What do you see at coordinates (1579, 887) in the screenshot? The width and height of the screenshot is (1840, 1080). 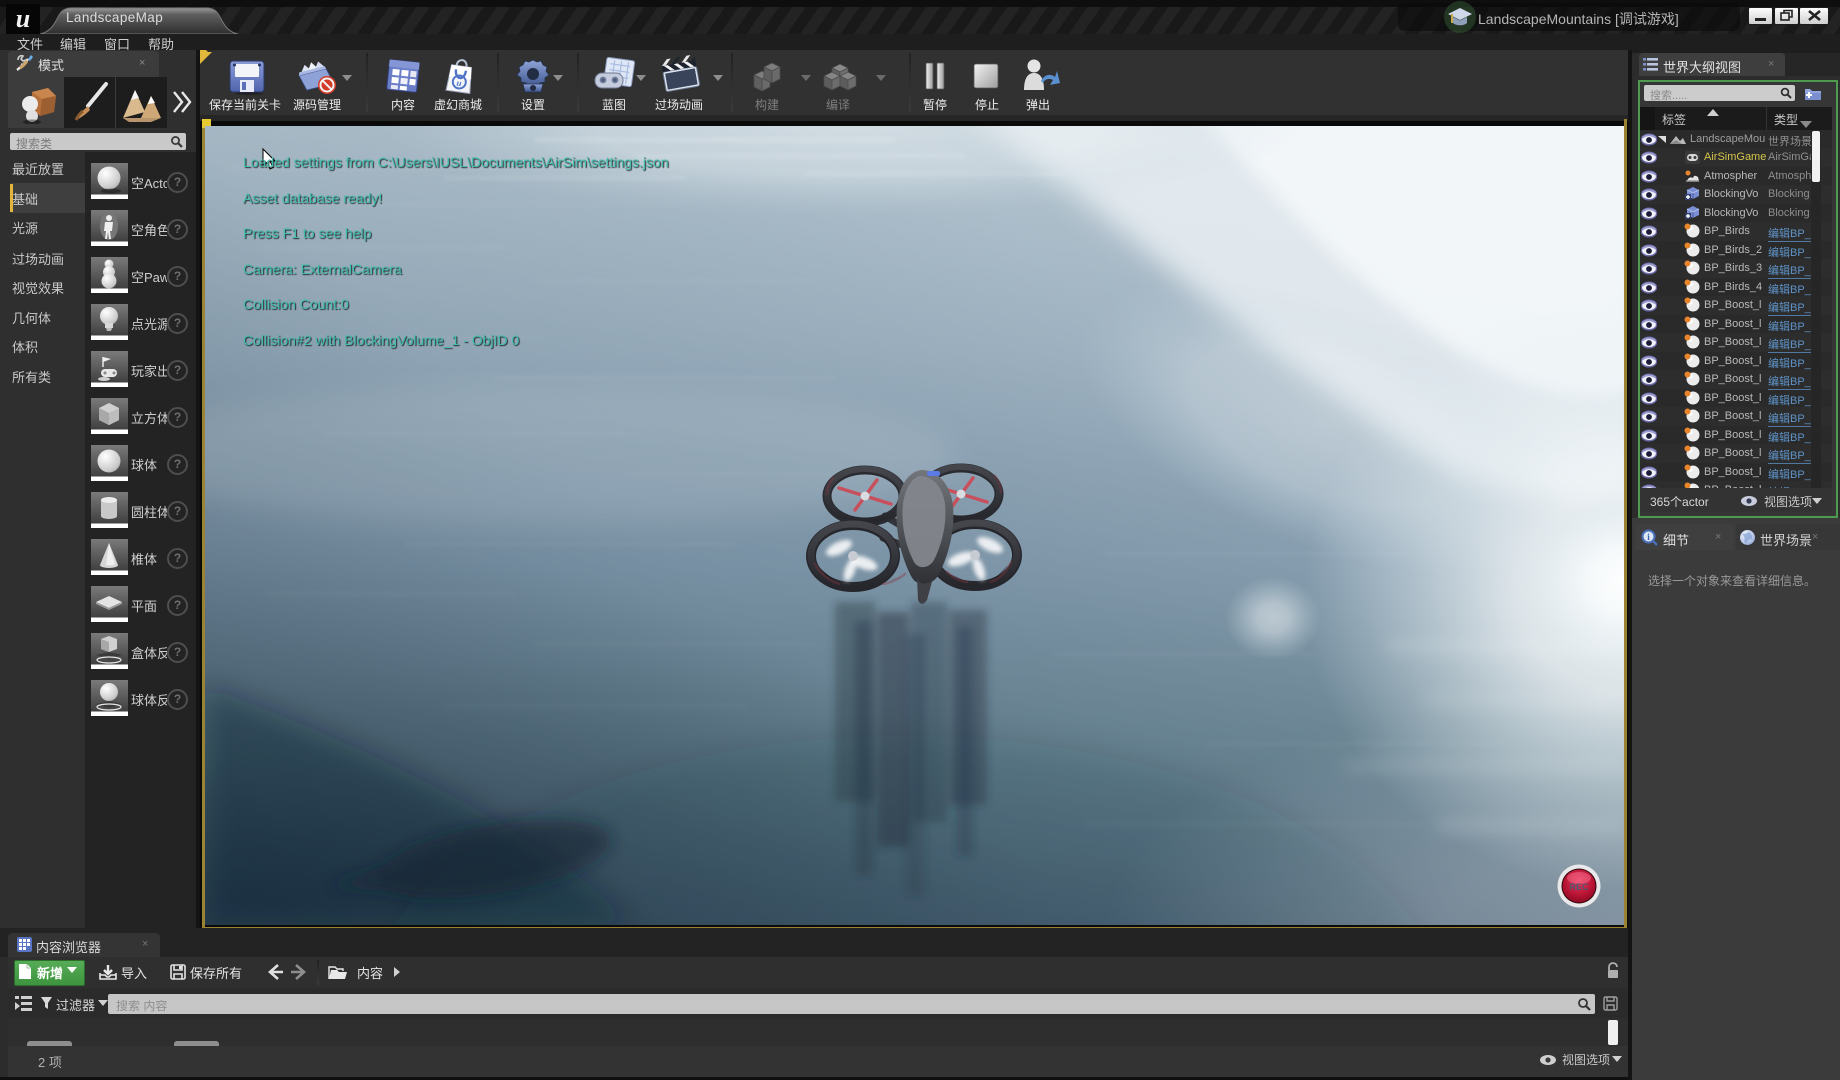 I see `svg-text: REC` at bounding box center [1579, 887].